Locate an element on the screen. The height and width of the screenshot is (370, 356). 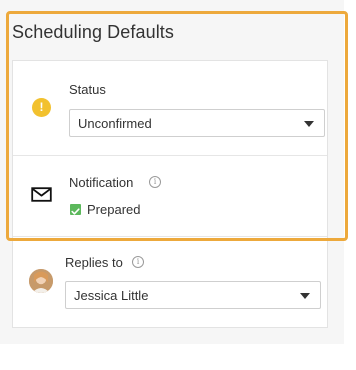
notification-label: Notification is located at coordinates (101, 182).